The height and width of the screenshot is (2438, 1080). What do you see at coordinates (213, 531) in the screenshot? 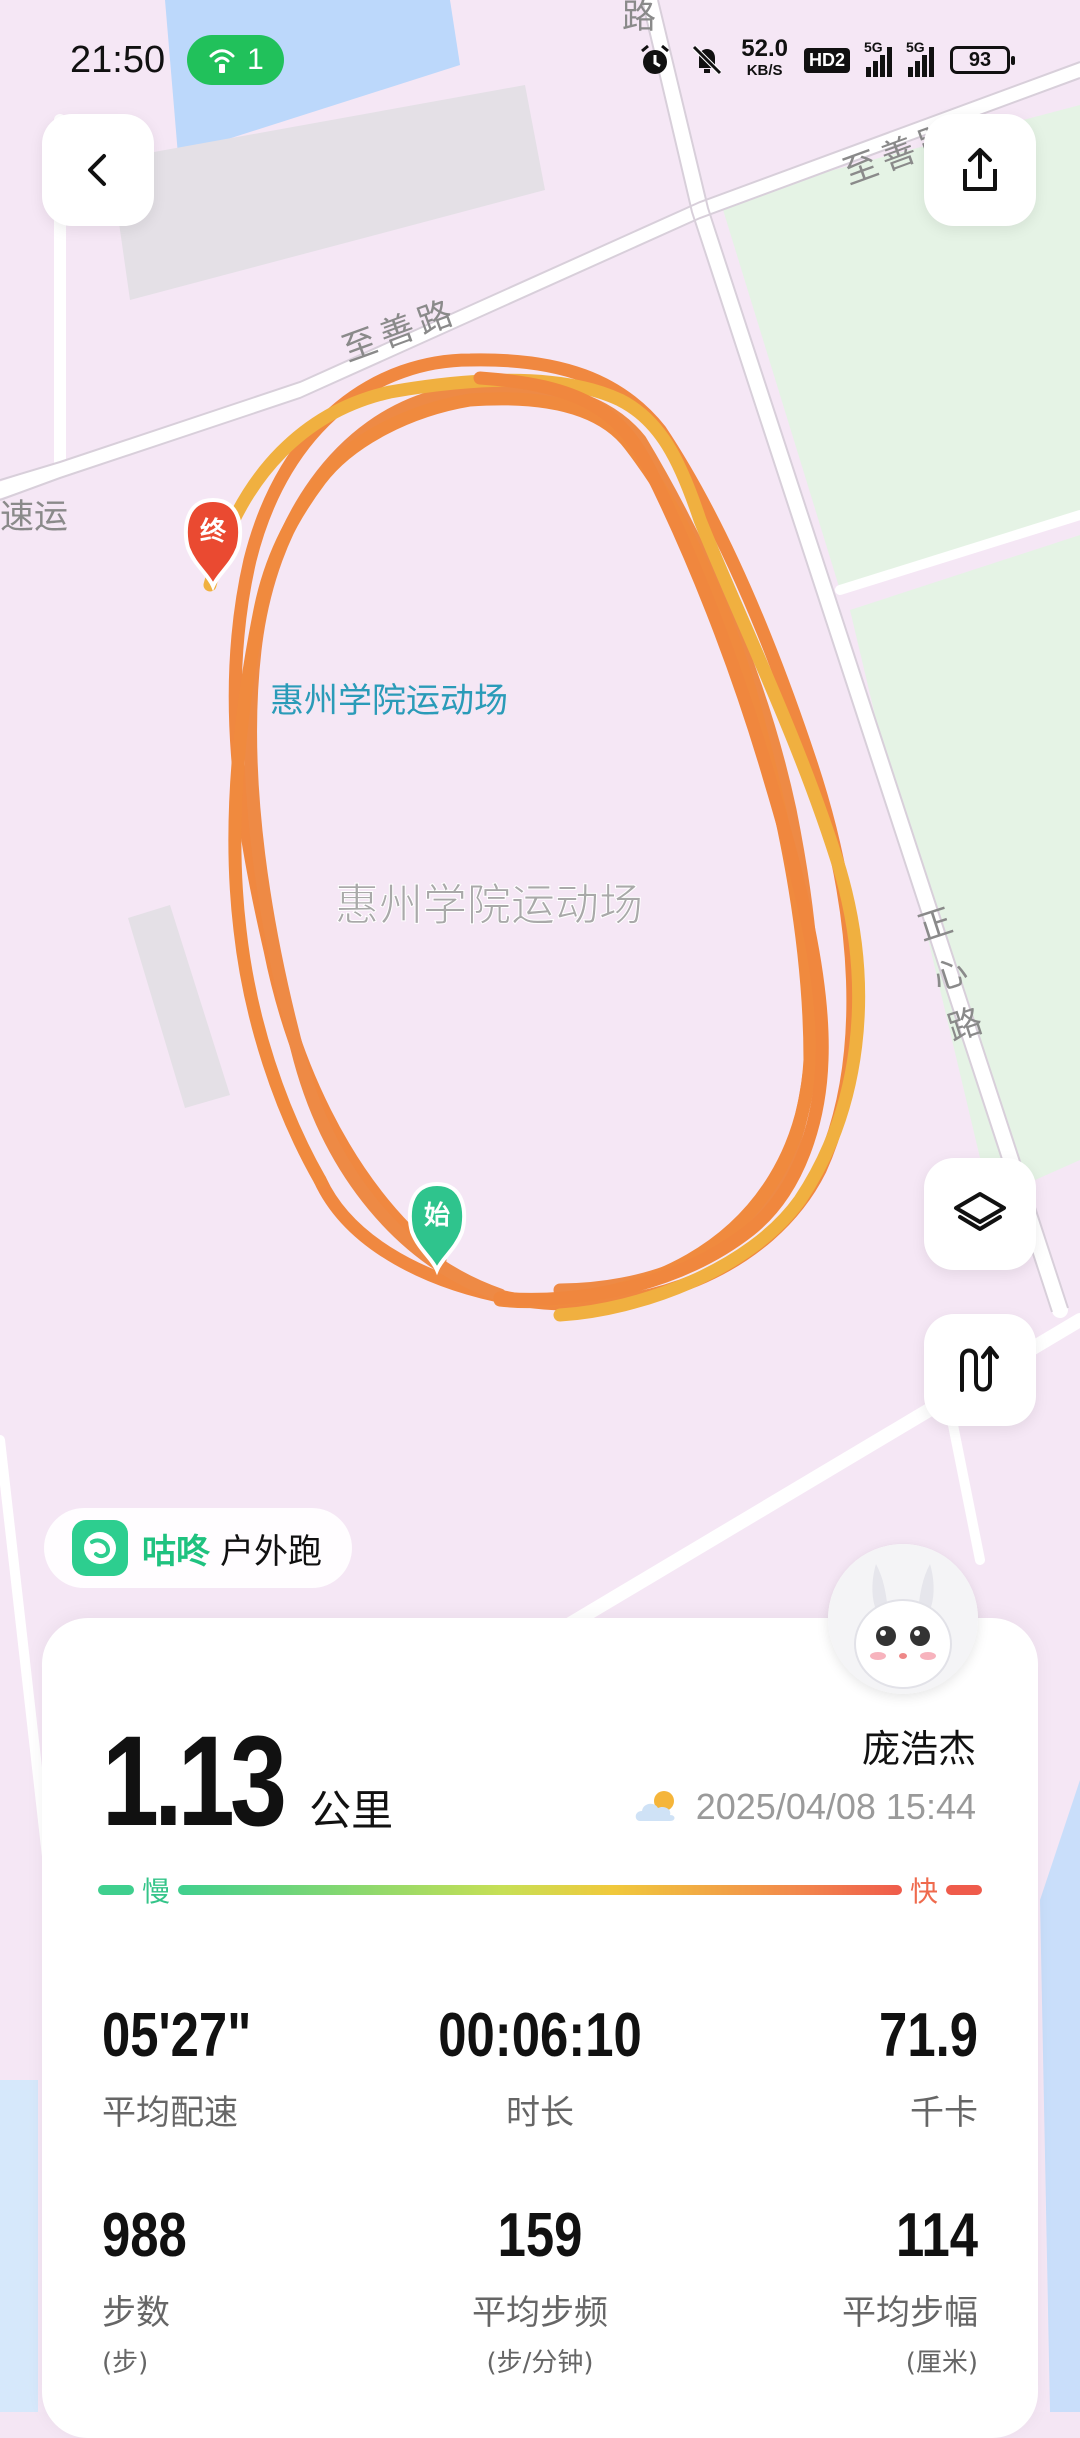
I see `end-marker-label: 终` at bounding box center [213, 531].